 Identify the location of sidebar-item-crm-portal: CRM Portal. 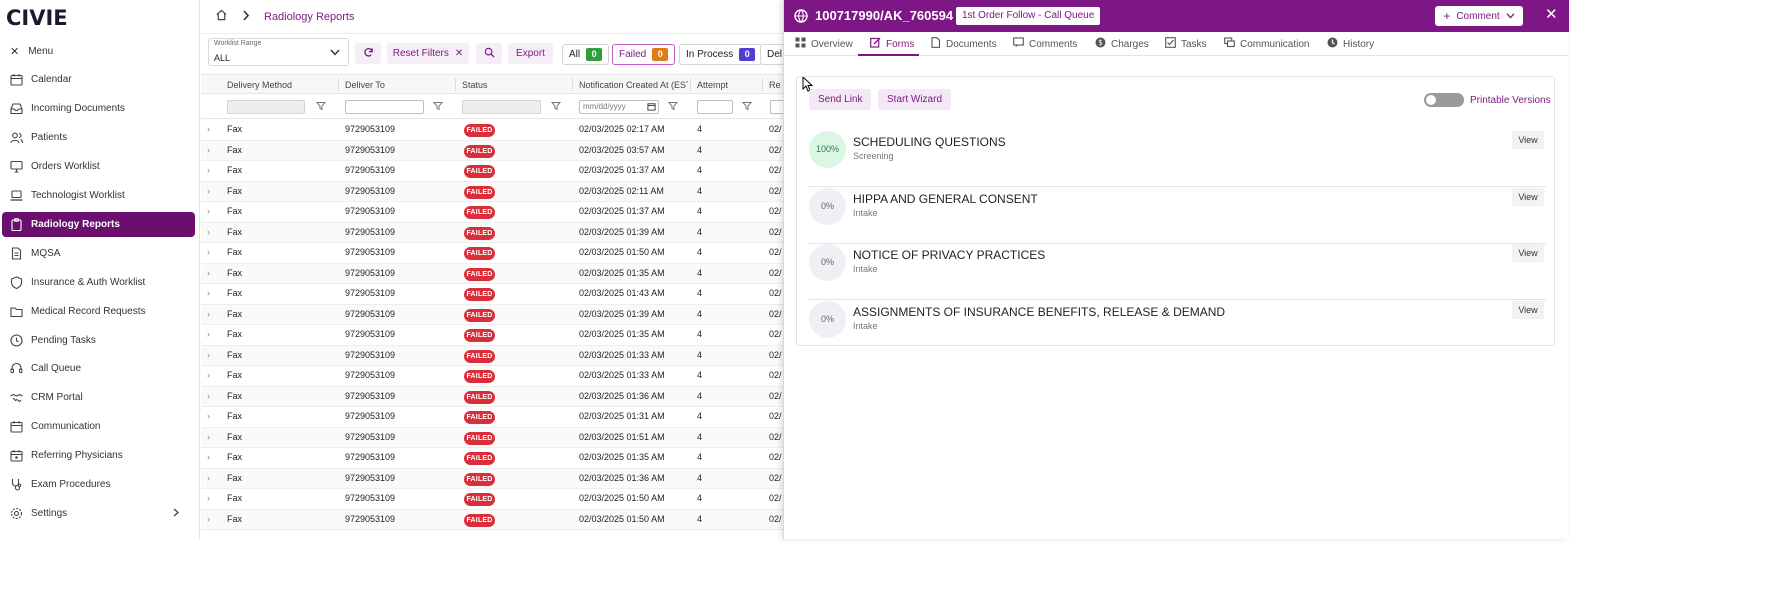
(98, 397).